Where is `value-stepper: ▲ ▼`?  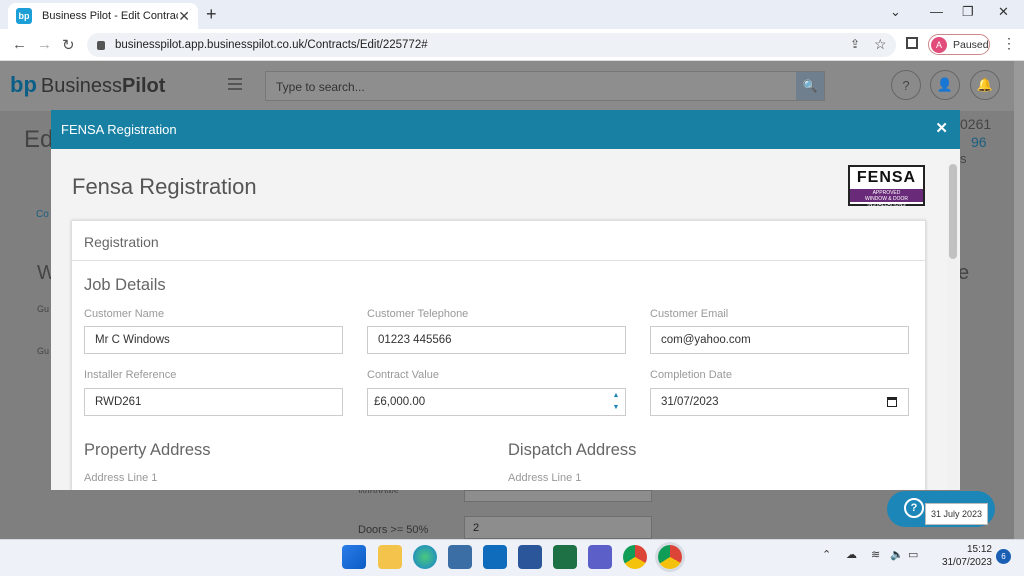 value-stepper: ▲ ▼ is located at coordinates (616, 402).